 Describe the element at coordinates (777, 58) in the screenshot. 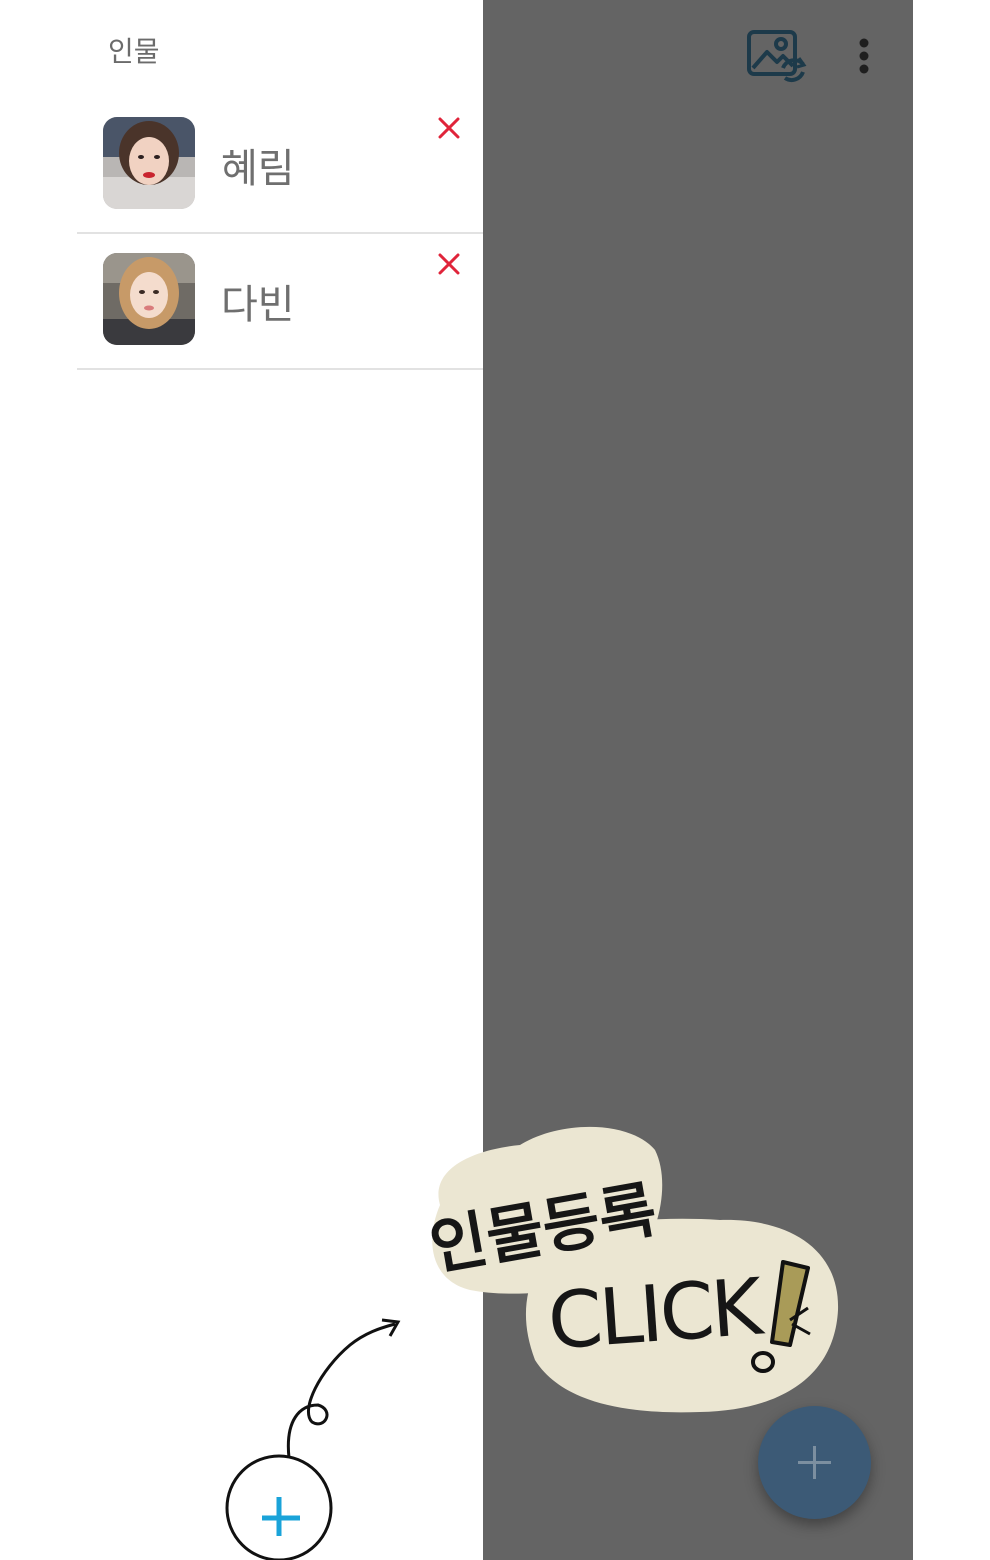

I see `photo-sync-icon` at that location.